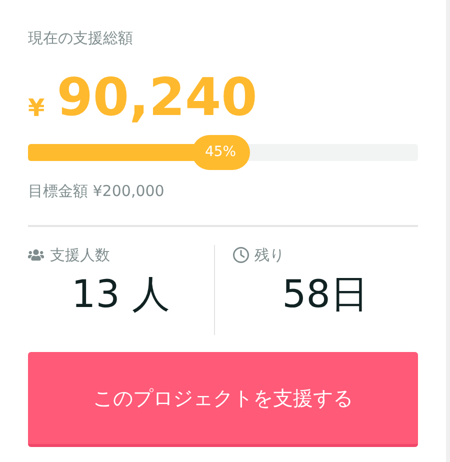 Image resolution: width=450 pixels, height=462 pixels. I want to click on stat-value: 13 人, so click(121, 294).